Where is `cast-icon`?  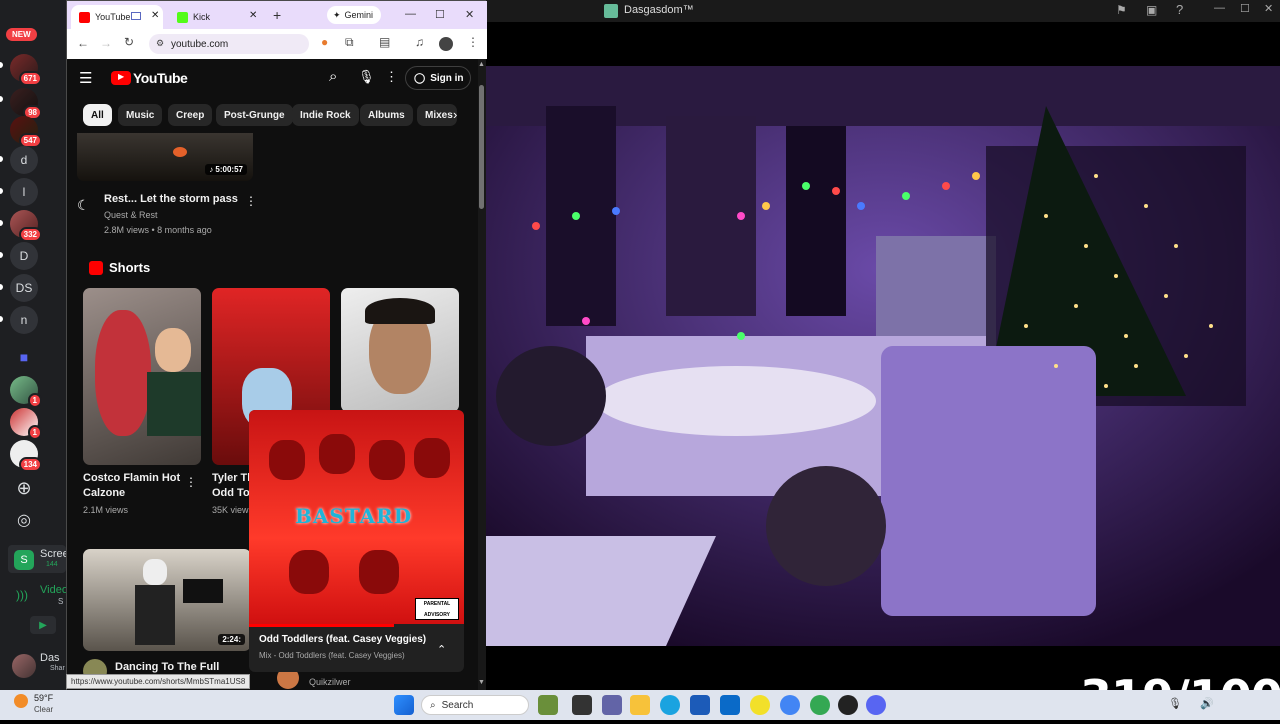 cast-icon is located at coordinates (136, 16).